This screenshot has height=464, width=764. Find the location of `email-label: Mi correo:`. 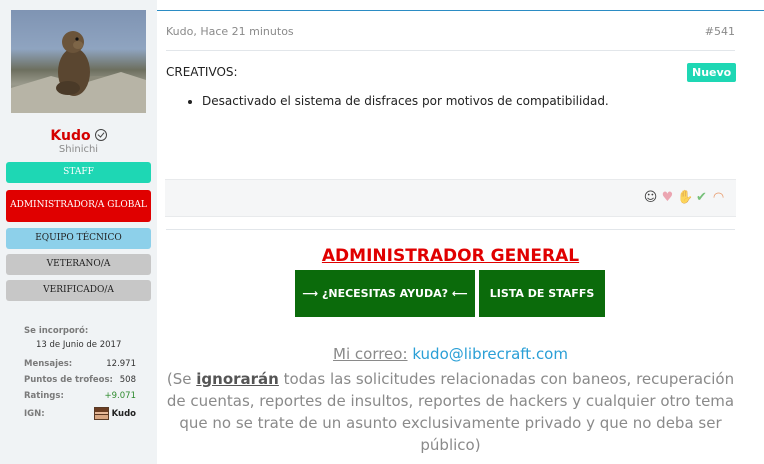

email-label: Mi correo: is located at coordinates (370, 354).